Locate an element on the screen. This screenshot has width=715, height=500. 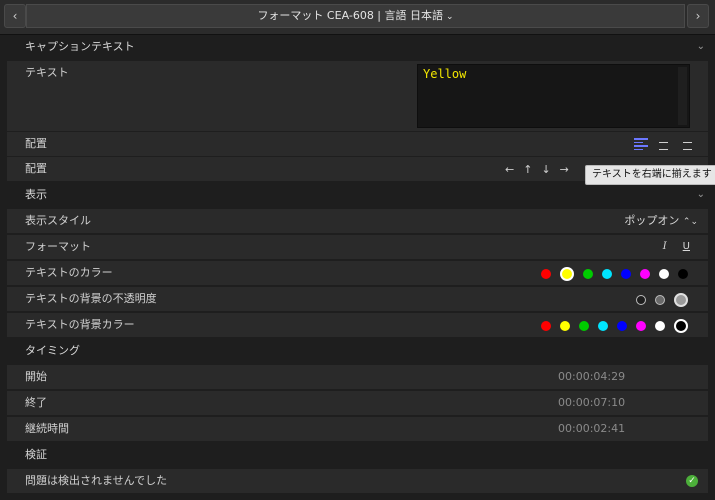
arrow-left-icon: ← is located at coordinates (509, 169).